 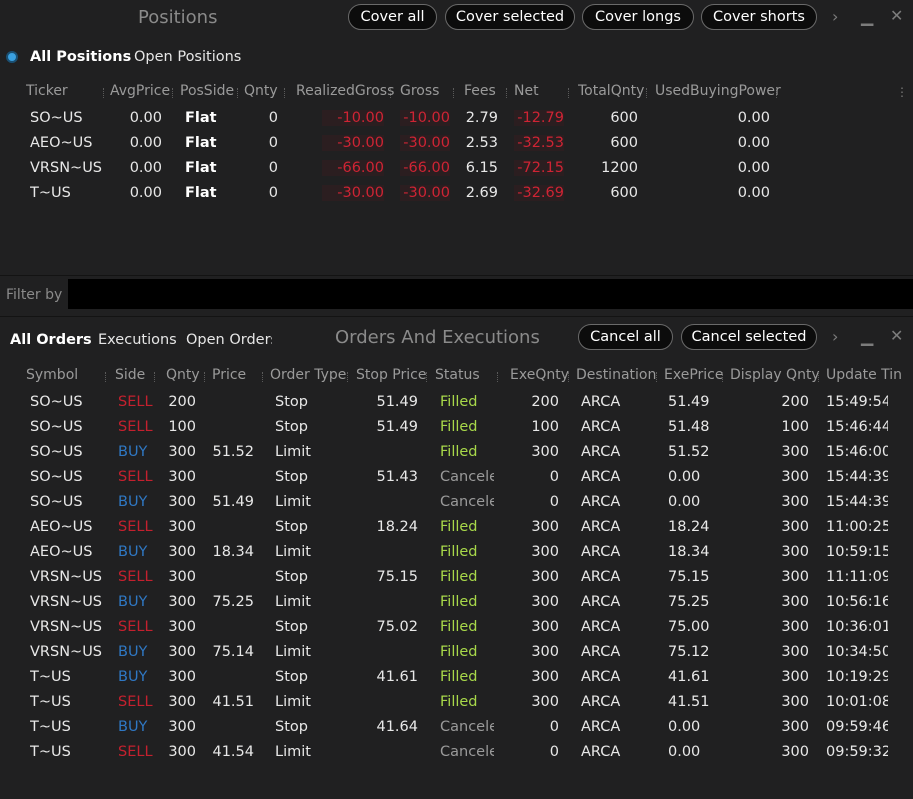 I want to click on cover-selected-button: Cover selected, so click(x=510, y=17).